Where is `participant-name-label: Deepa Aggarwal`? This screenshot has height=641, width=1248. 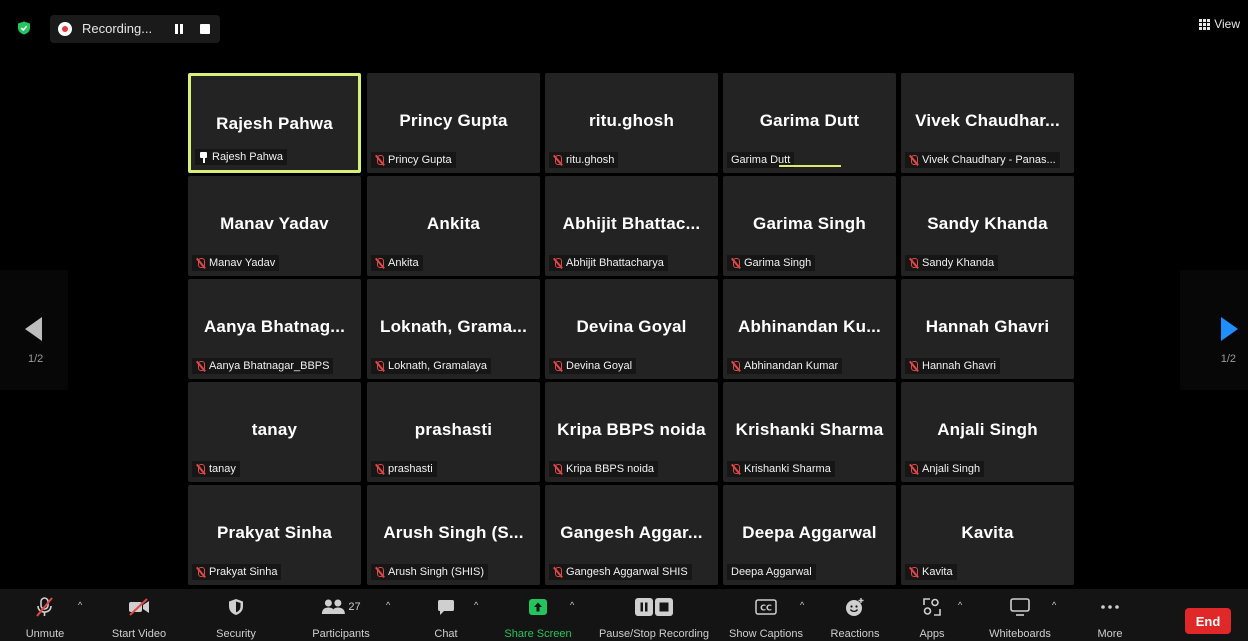 participant-name-label: Deepa Aggarwal is located at coordinates (771, 572).